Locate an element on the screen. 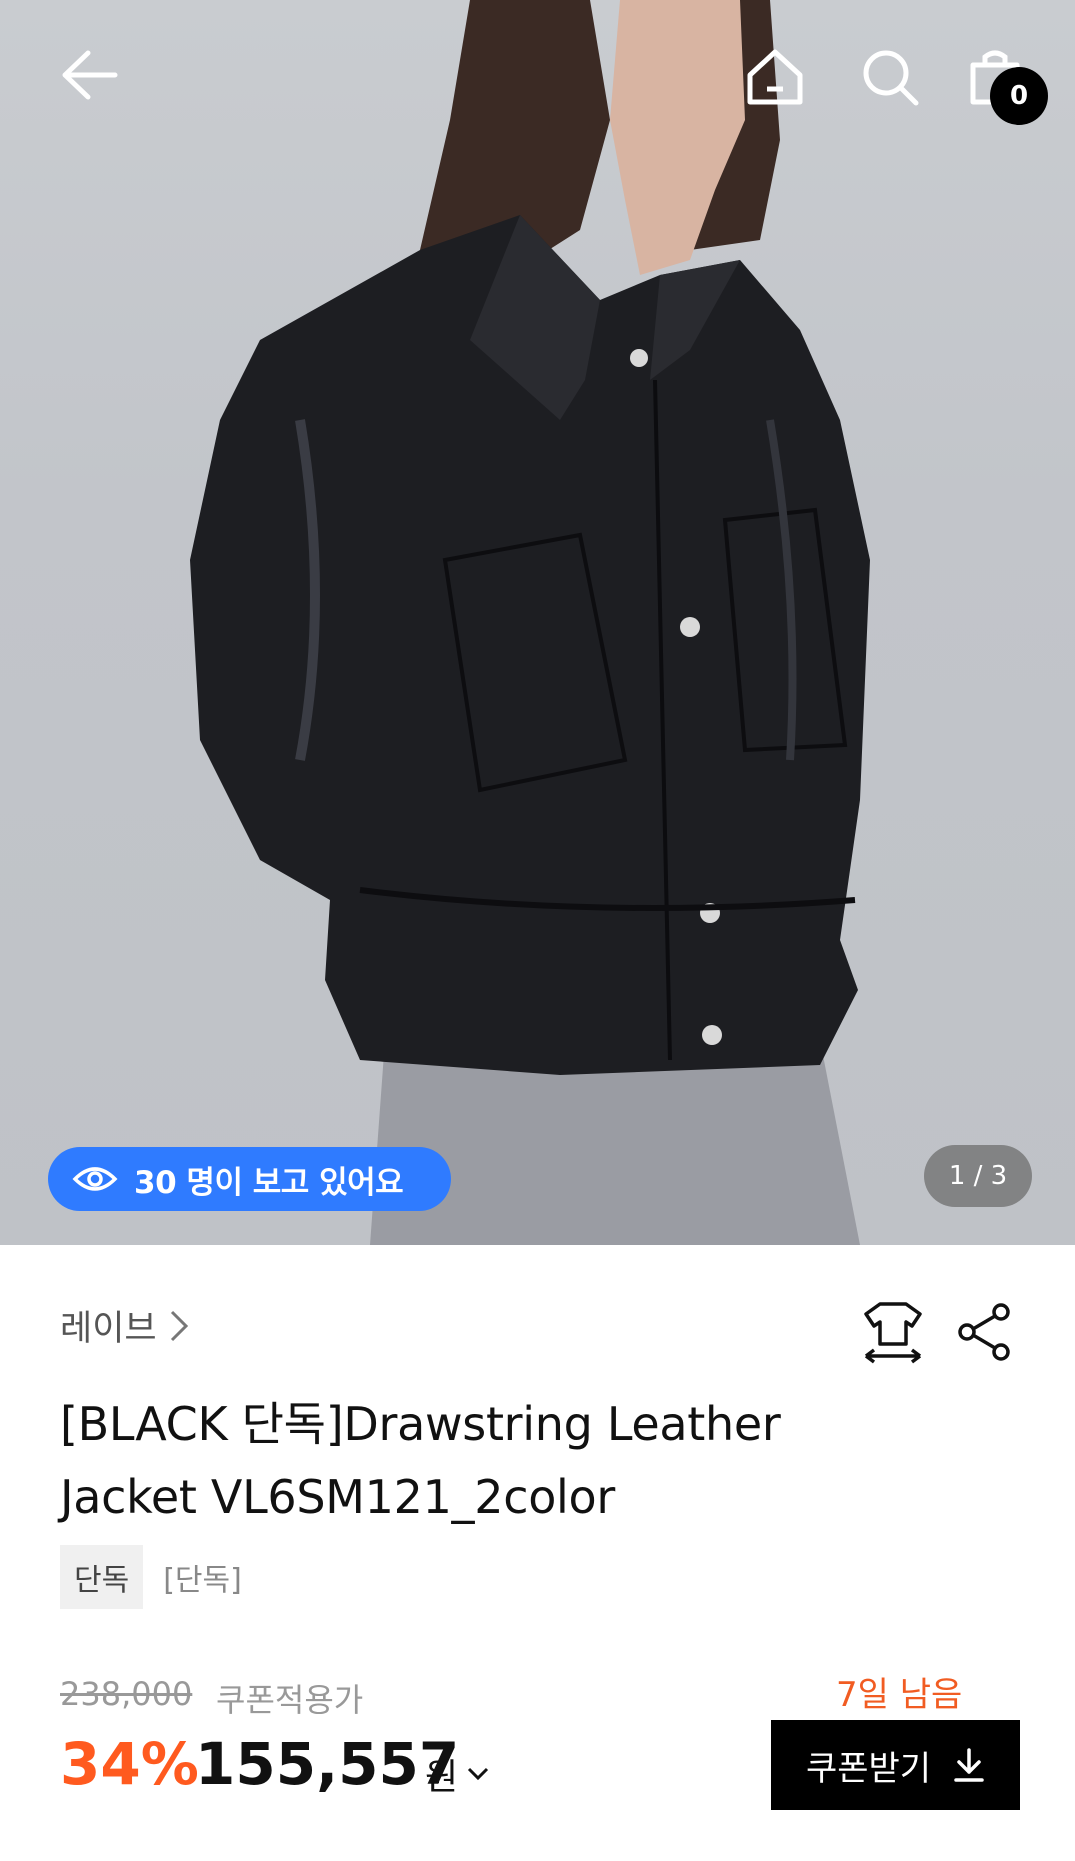 Image resolution: width=1075 pixels, height=1861 pixels. viewers-text: 30 명이 보고 있어요 is located at coordinates (269, 1182).